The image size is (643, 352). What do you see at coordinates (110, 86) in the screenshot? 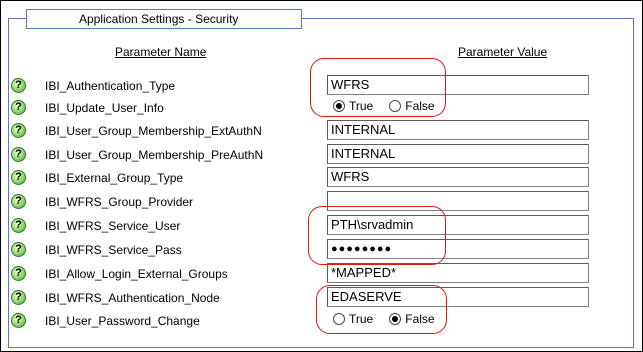
I see `param-name: IBI_Authentication_Type` at bounding box center [110, 86].